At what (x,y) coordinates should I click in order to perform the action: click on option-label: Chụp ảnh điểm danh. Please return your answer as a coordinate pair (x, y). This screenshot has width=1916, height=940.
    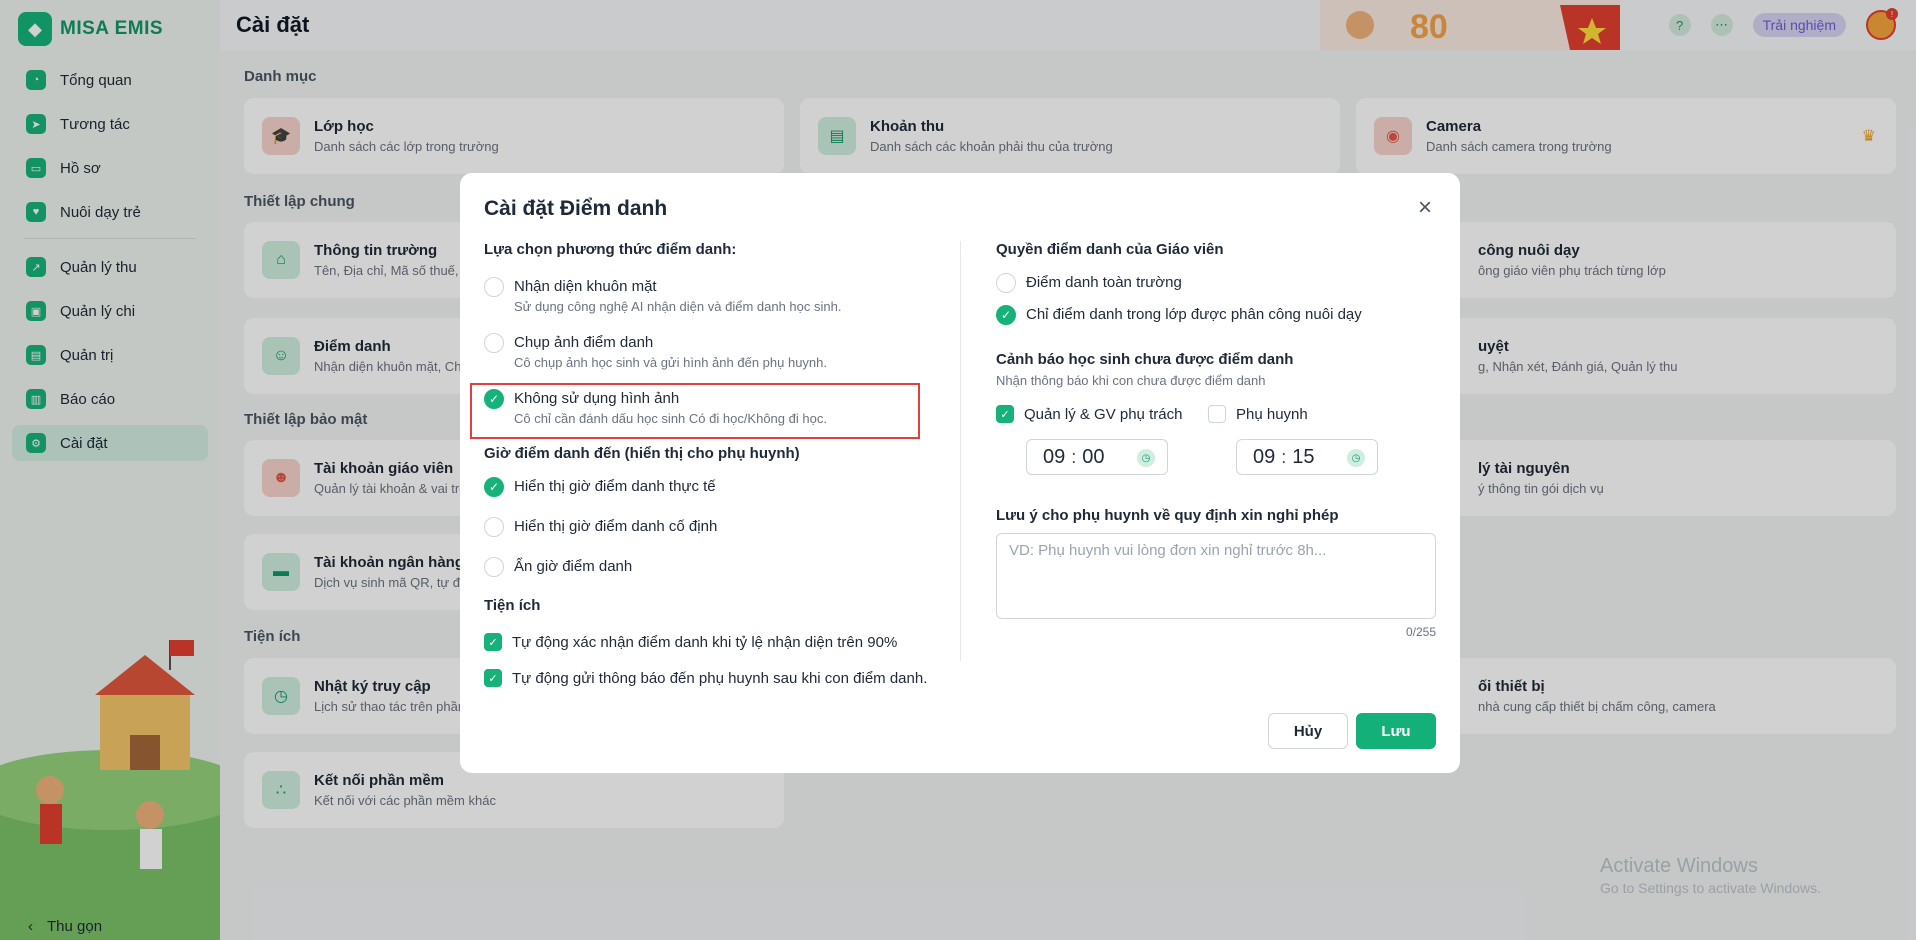
    Looking at the image, I should click on (584, 342).